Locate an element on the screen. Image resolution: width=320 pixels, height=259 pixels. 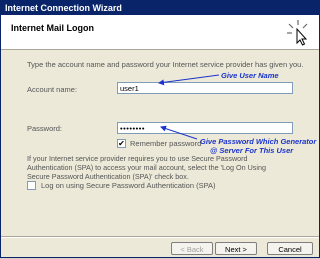
remember-password-checkbox: ✔ is located at coordinates (121, 143).